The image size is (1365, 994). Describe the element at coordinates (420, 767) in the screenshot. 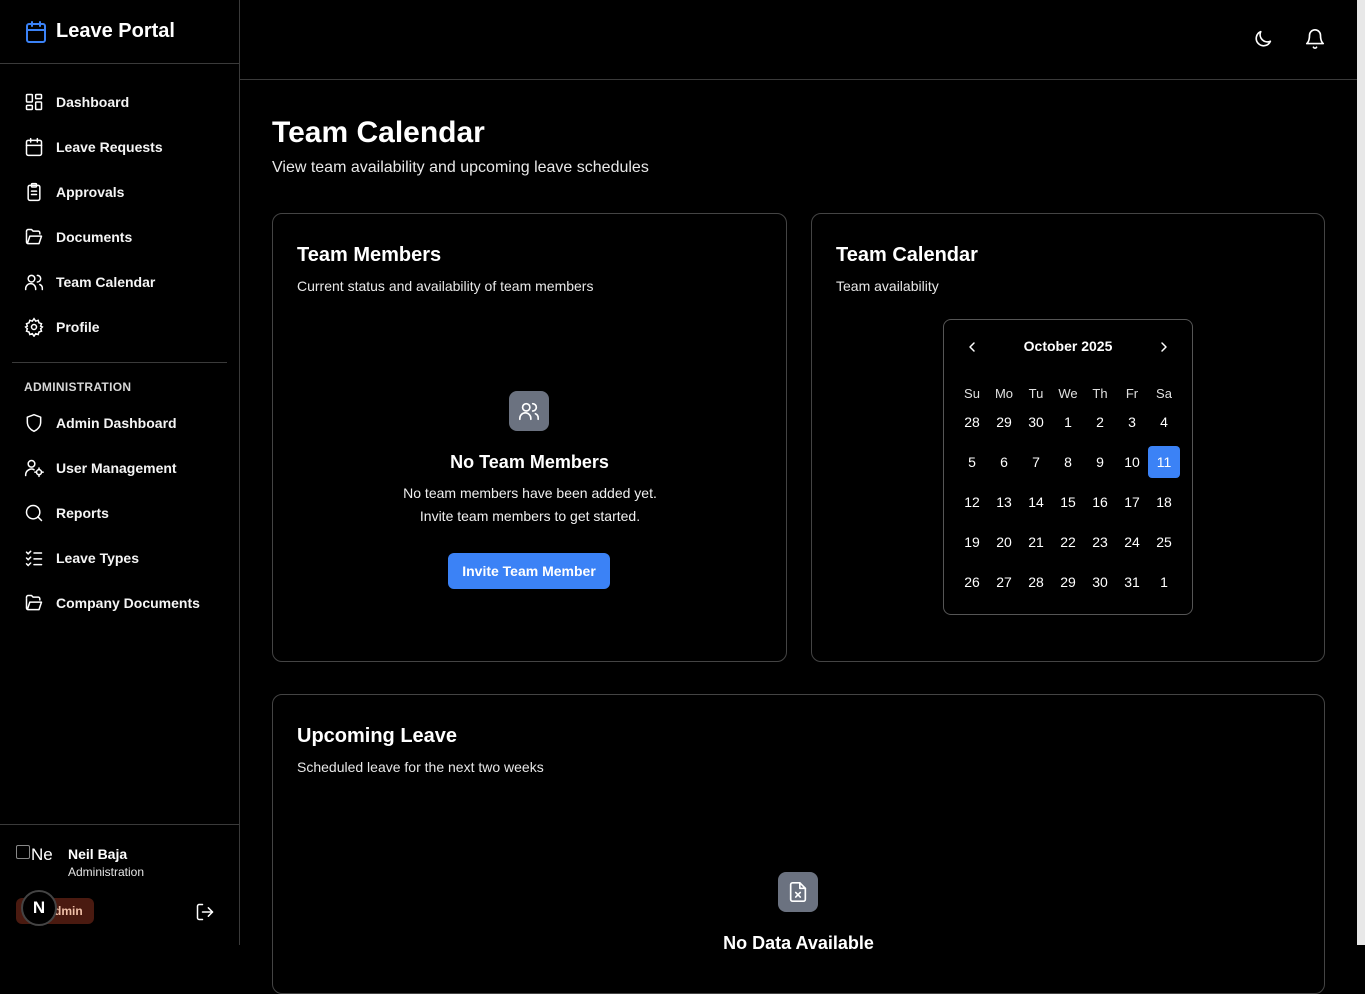

I see `card-description: Scheduled leave for the next two weeks` at that location.